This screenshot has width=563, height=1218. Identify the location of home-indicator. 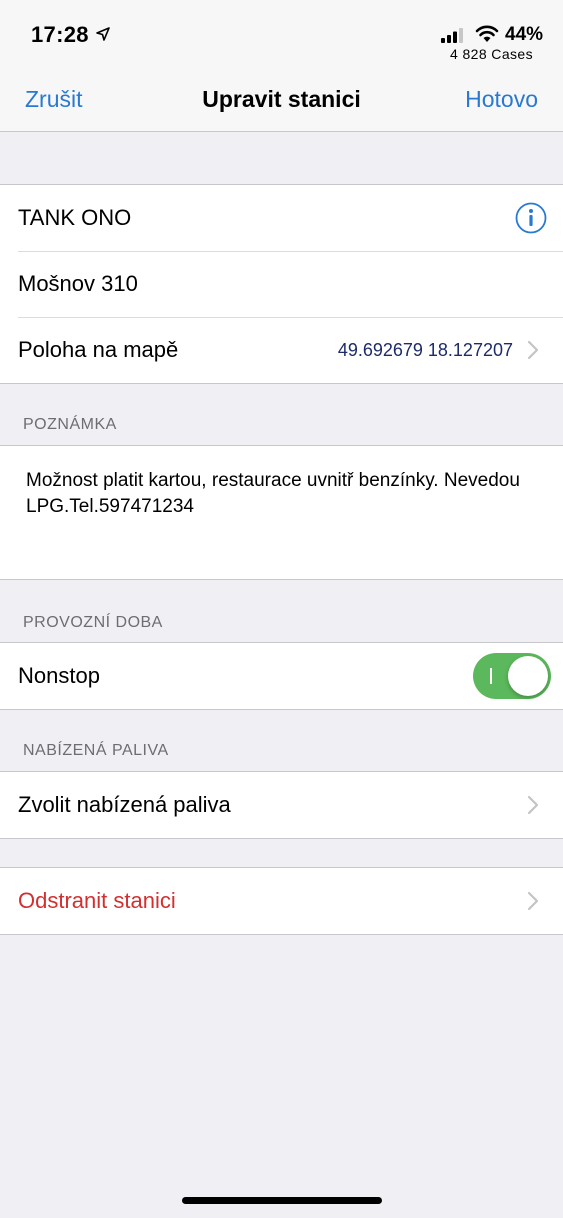
(282, 1200).